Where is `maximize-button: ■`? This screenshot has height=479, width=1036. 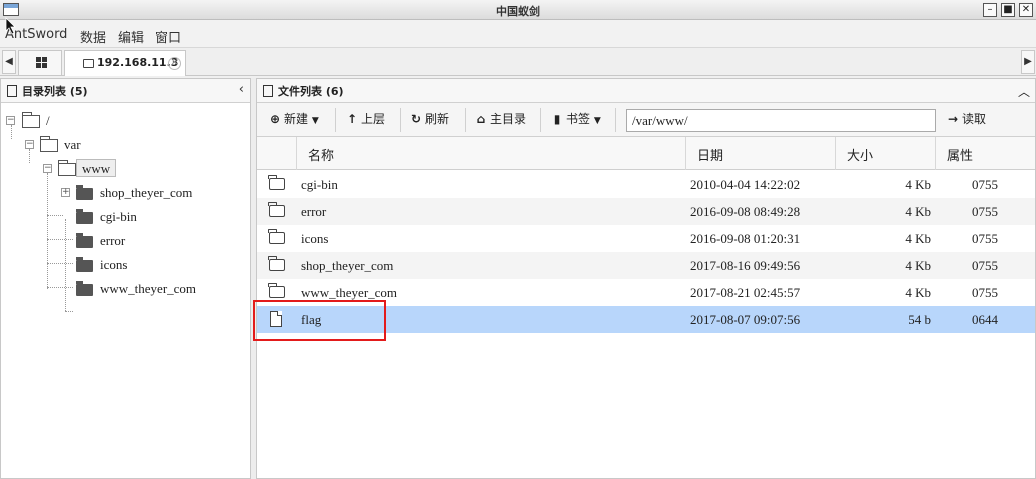 maximize-button: ■ is located at coordinates (1008, 10).